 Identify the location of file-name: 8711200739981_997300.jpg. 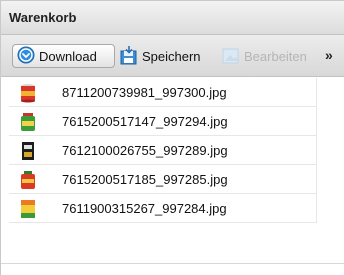
(144, 92).